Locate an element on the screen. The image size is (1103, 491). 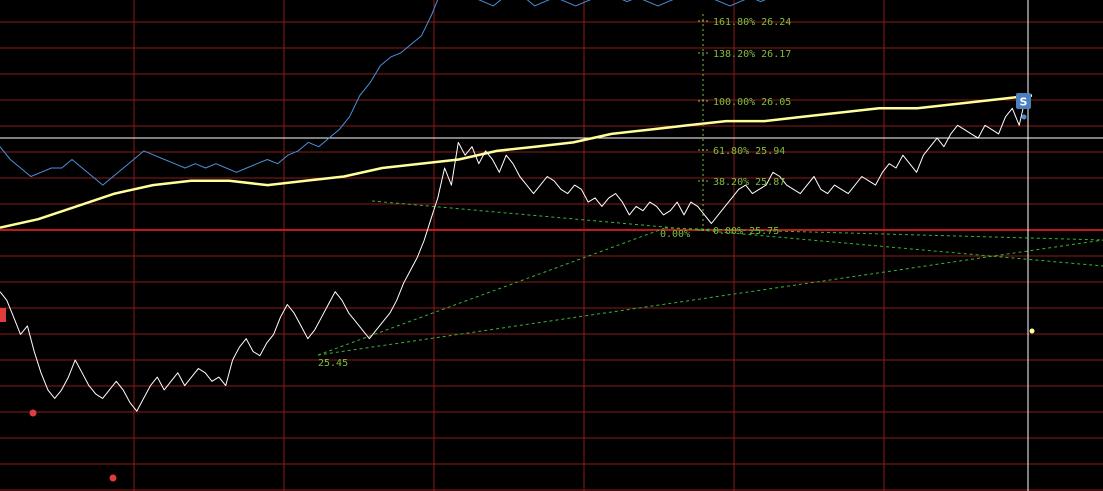
fib-label: 61.80% 25.94 is located at coordinates (749, 151).